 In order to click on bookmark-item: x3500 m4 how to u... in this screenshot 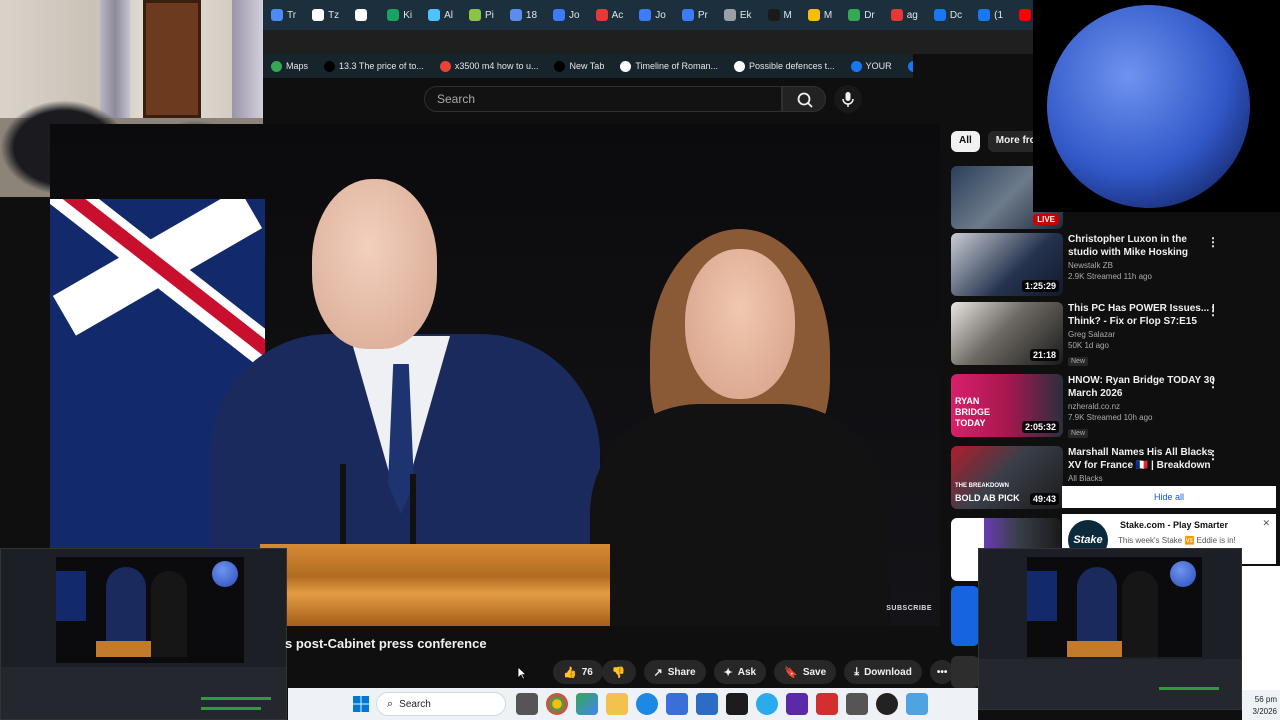, I will do `click(489, 66)`.